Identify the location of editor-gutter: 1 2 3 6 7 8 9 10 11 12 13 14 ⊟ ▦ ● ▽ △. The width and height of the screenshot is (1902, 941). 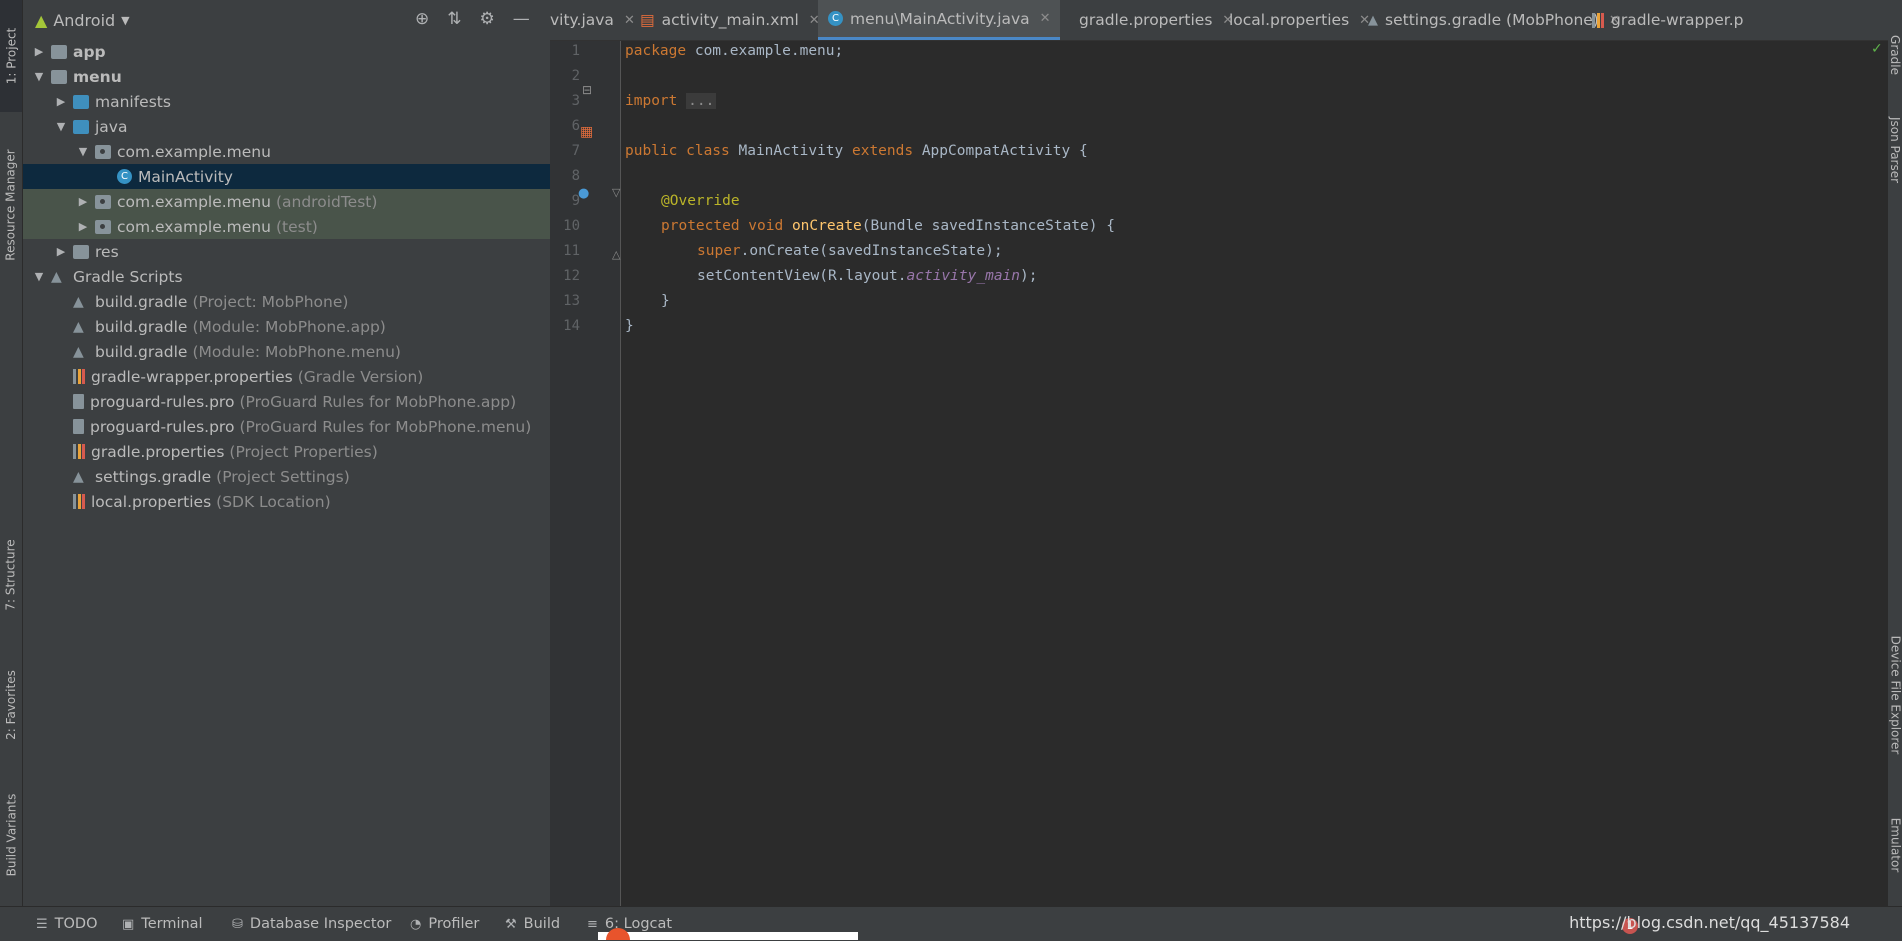
(585, 473).